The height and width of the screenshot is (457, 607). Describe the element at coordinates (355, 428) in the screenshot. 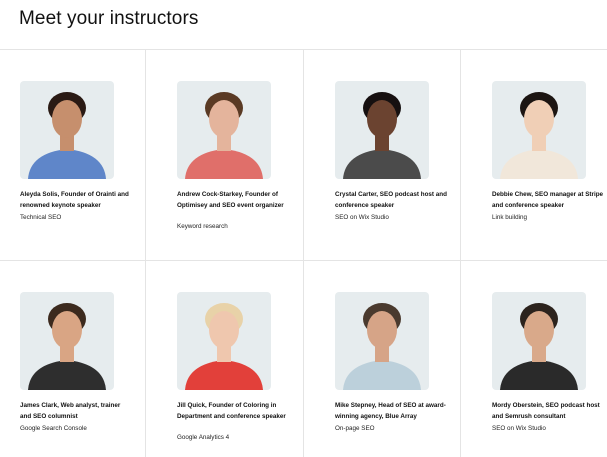

I see `instructor-topic: On-page SEO` at that location.